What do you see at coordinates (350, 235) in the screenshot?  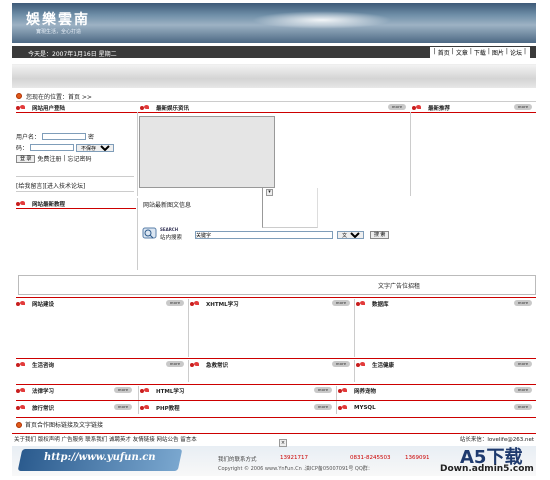 I see `search-scope-select: 文章` at bounding box center [350, 235].